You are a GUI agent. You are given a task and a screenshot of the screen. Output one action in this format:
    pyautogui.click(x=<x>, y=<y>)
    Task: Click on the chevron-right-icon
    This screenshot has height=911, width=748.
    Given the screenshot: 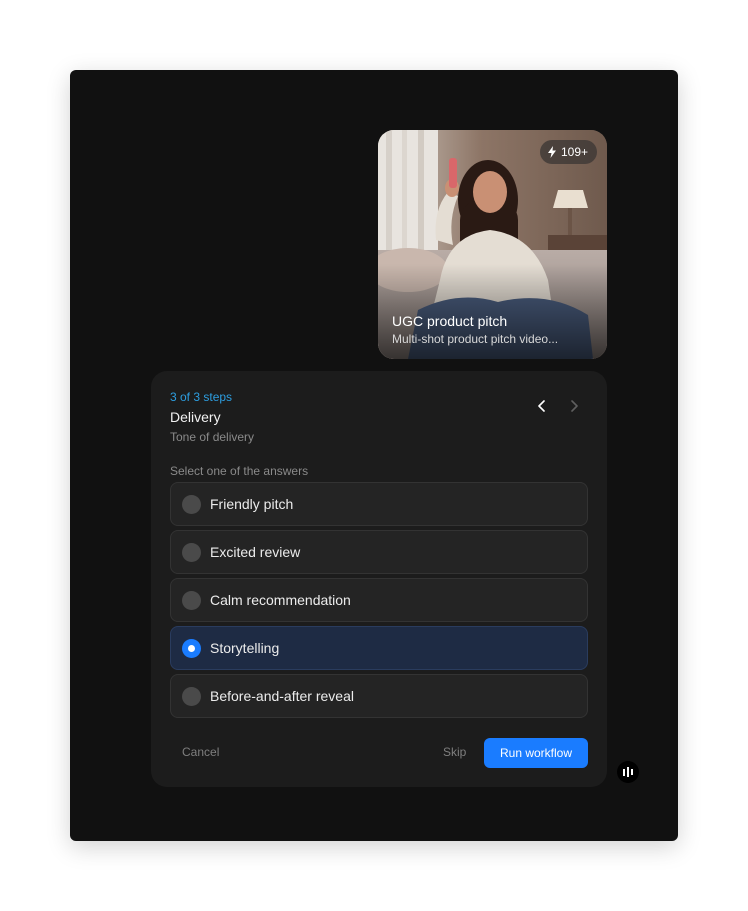 What is the action you would take?
    pyautogui.click(x=574, y=406)
    